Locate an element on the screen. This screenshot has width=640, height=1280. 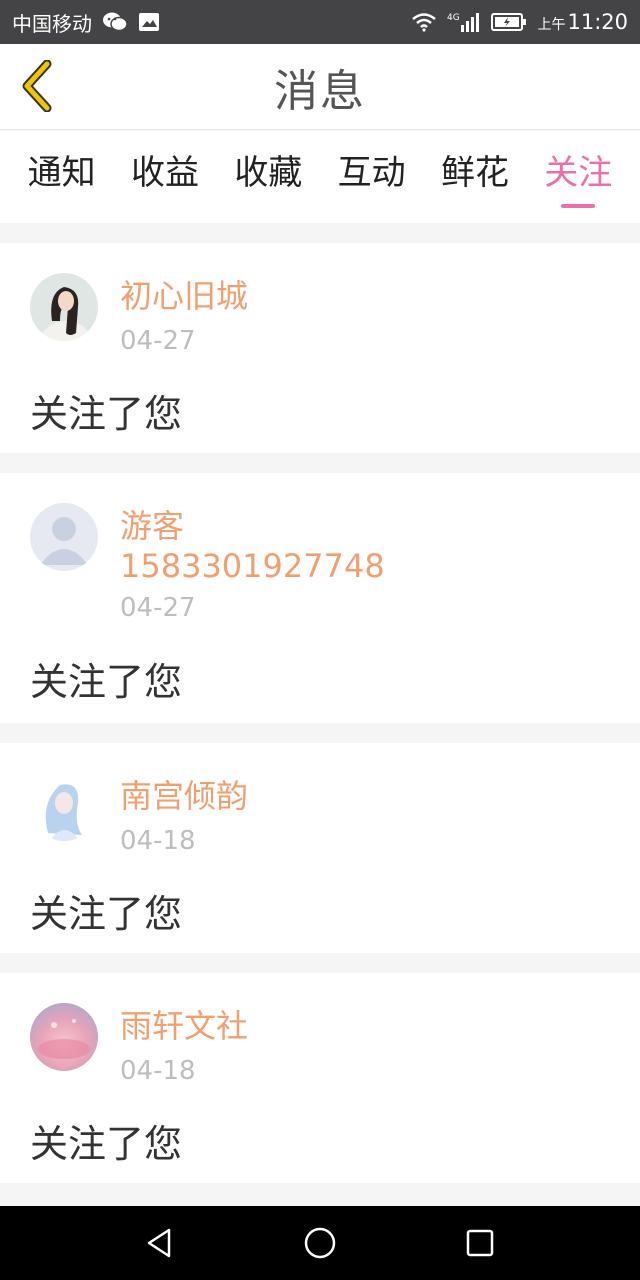
back-button is located at coordinates (39, 86).